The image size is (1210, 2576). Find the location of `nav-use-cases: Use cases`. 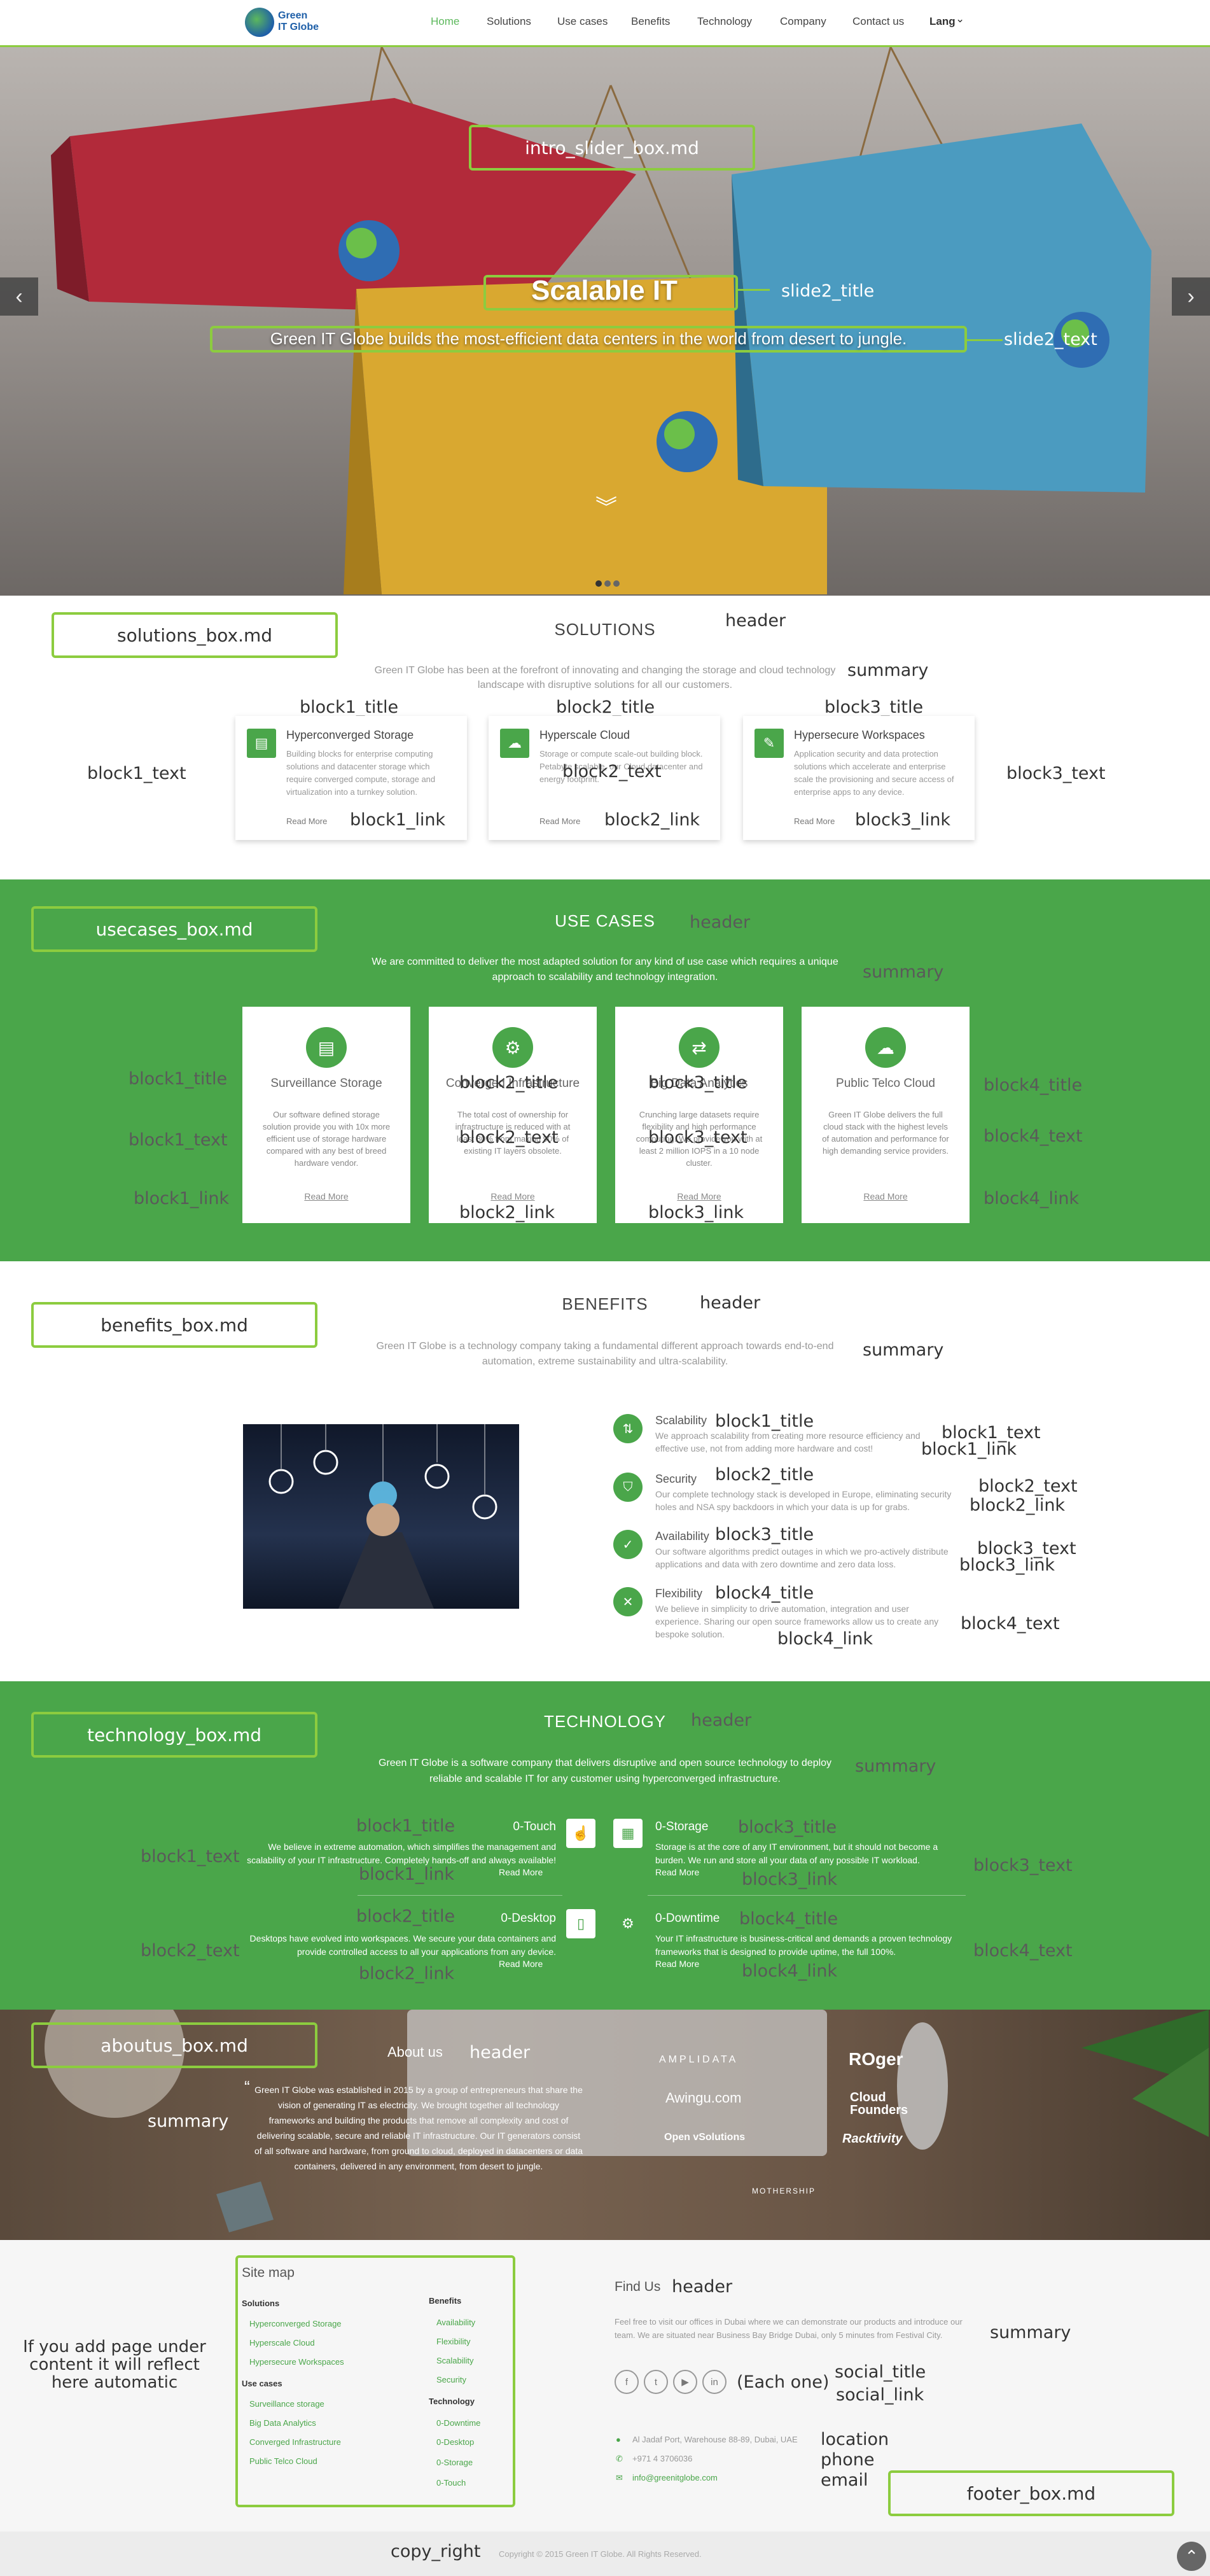

nav-use-cases: Use cases is located at coordinates (582, 21).